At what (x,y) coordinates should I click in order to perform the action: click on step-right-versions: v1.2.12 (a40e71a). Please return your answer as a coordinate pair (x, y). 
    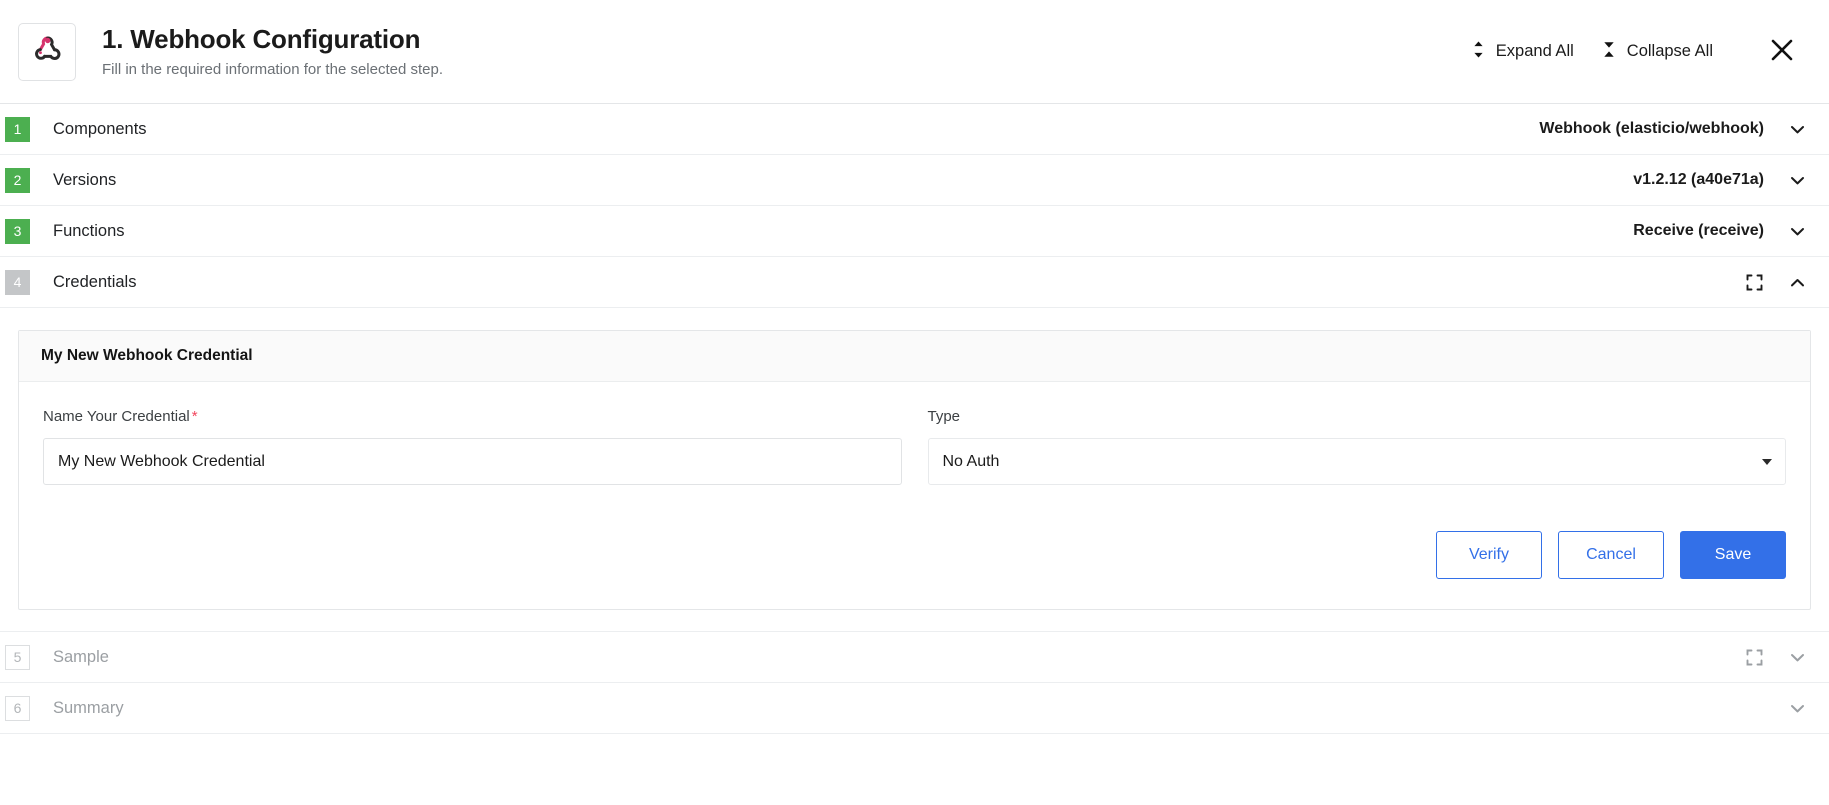
    Looking at the image, I should click on (1720, 180).